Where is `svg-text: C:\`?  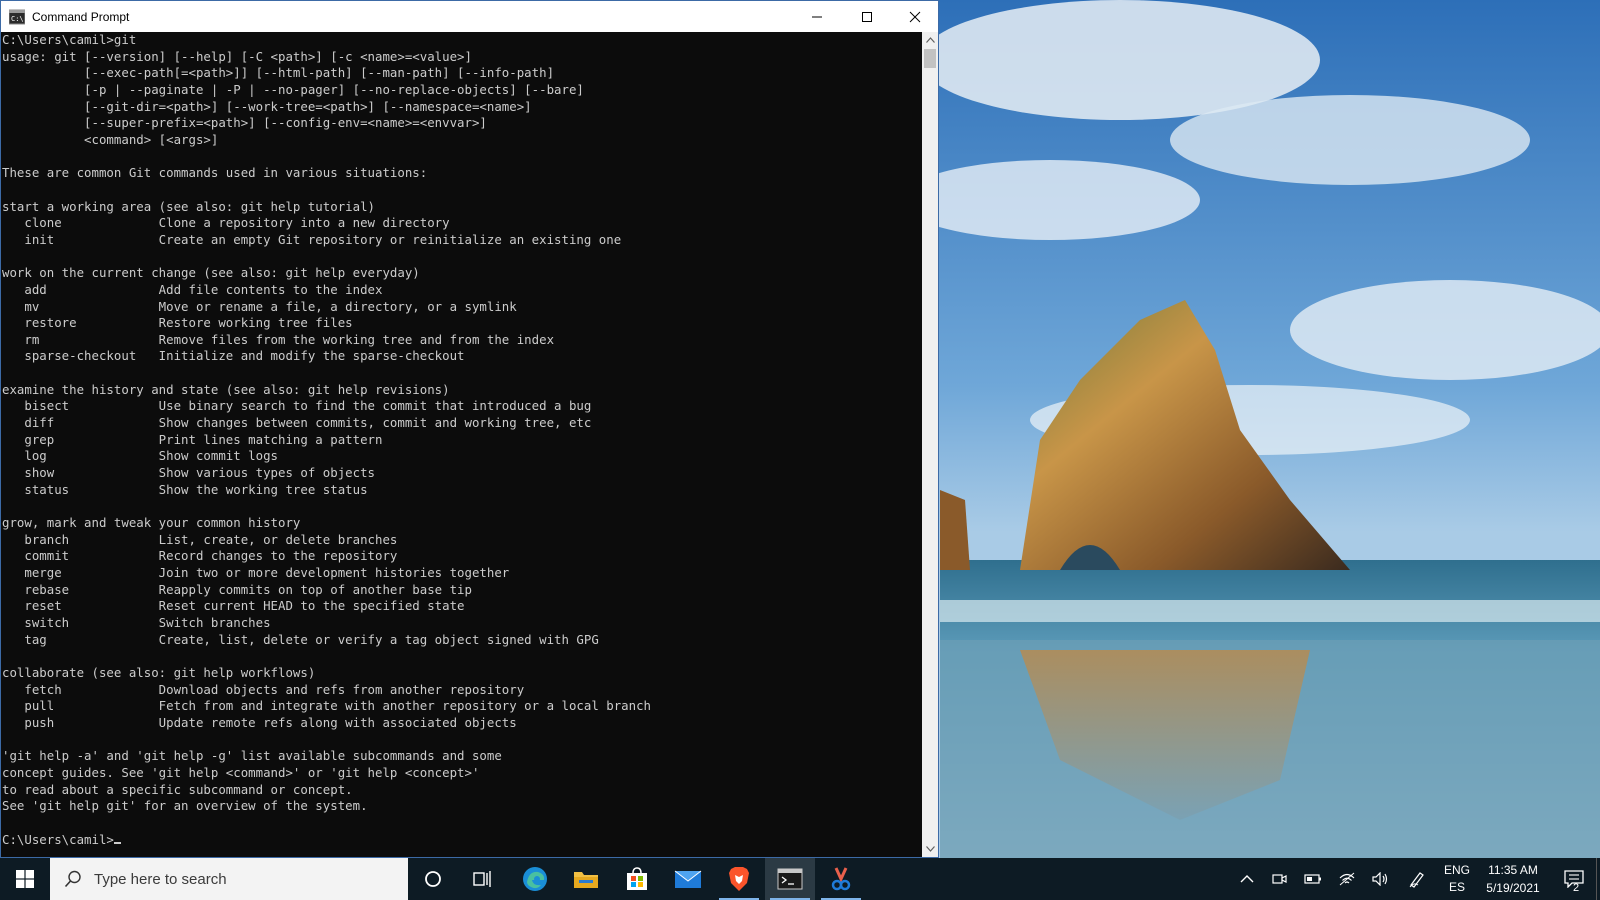 svg-text: C:\ is located at coordinates (17, 19).